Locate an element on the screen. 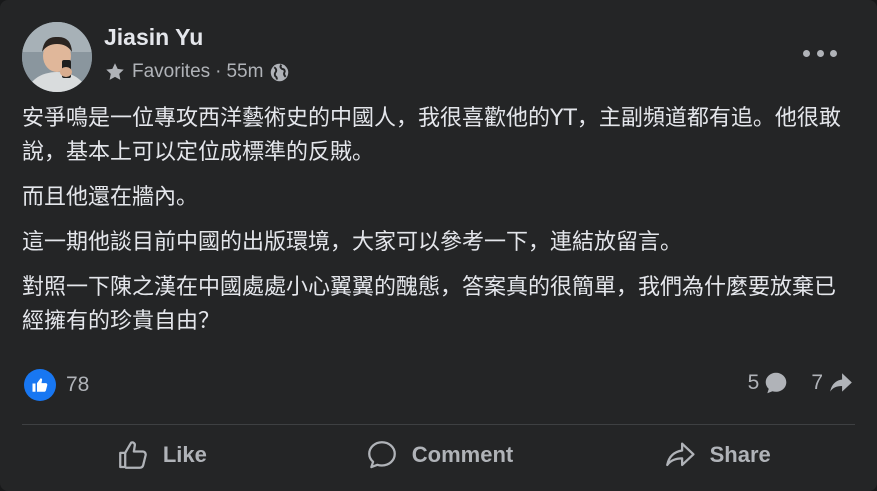 The width and height of the screenshot is (877, 491). comments-count: 5 is located at coordinates (753, 382).